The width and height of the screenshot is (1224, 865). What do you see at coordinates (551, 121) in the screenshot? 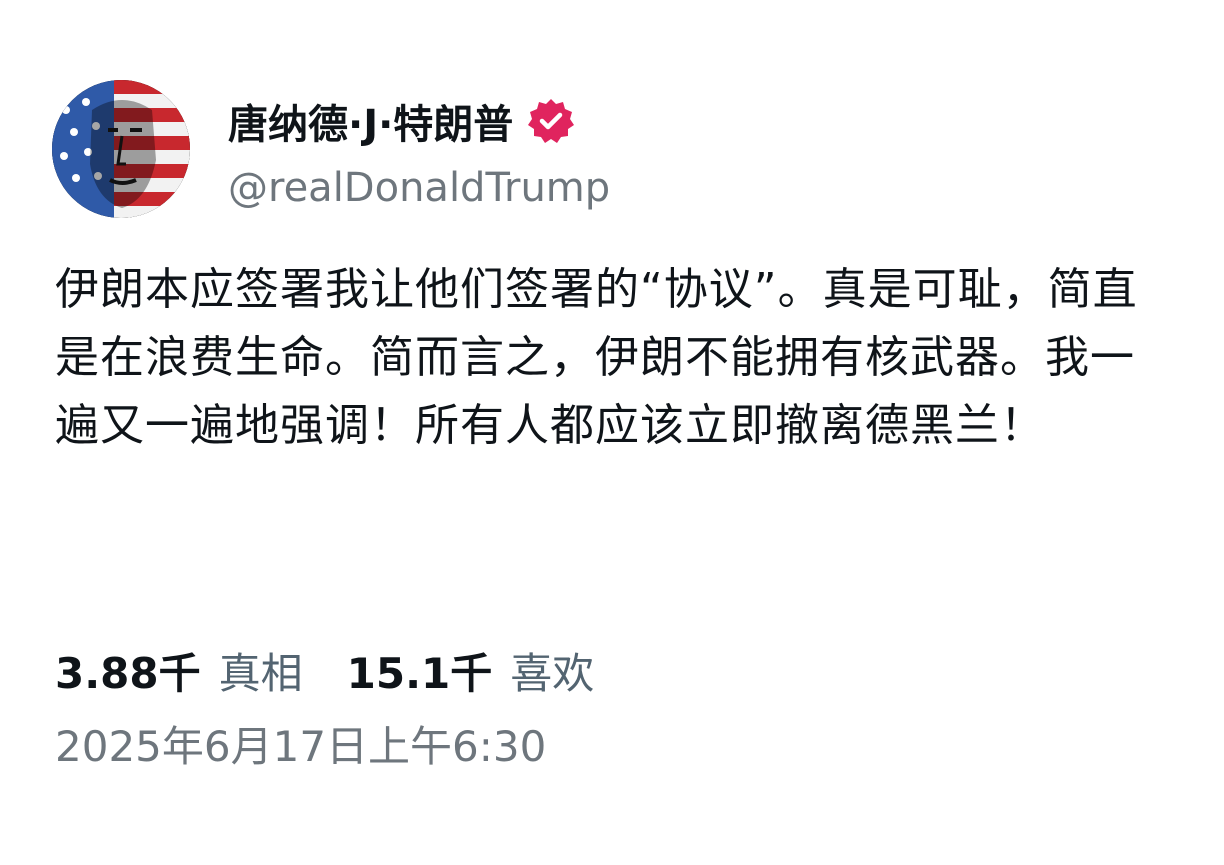
I see `verified-badge-icon` at bounding box center [551, 121].